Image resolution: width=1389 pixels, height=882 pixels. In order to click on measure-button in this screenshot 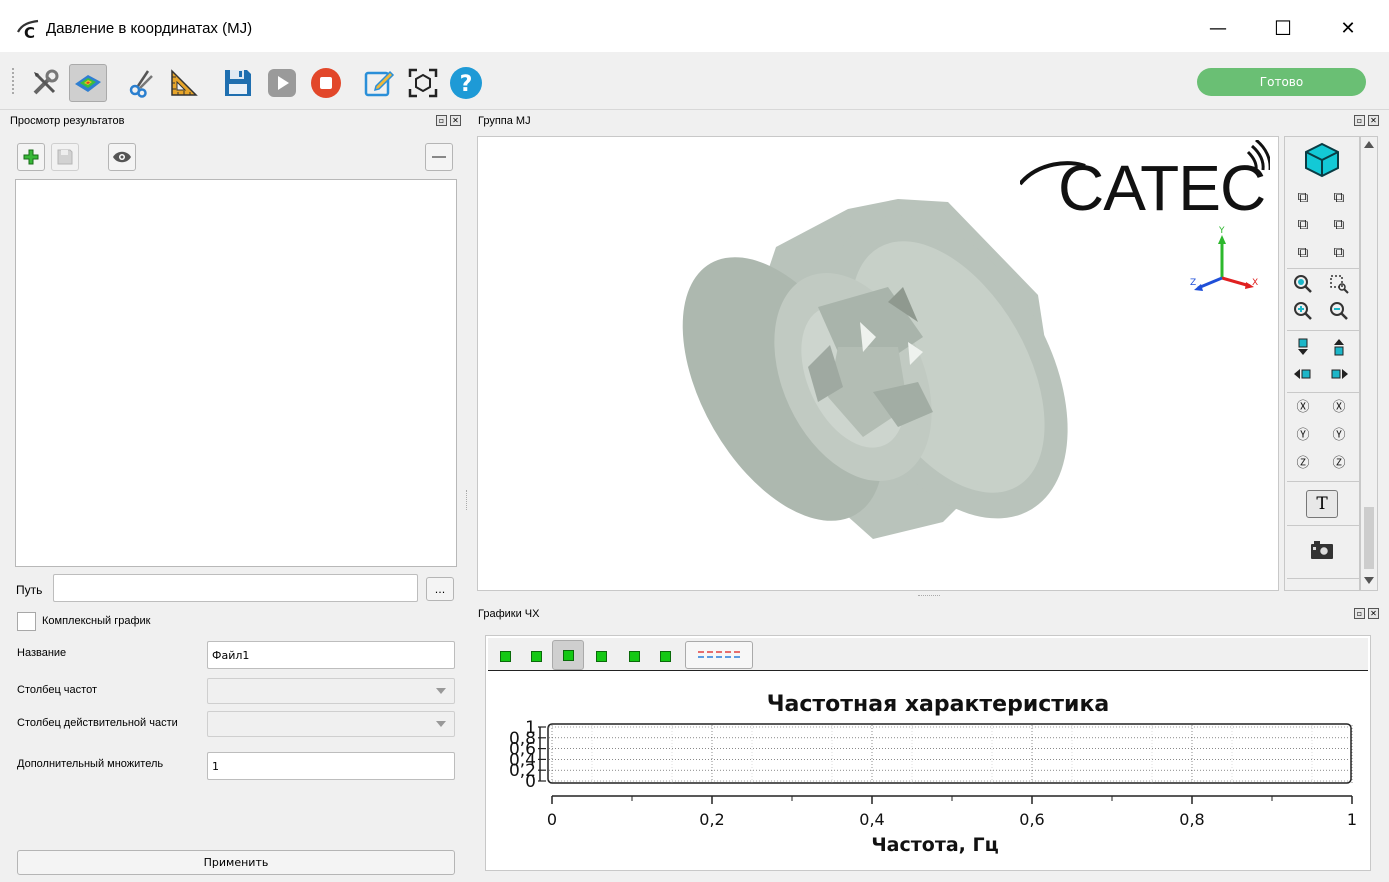, I will do `click(184, 83)`.